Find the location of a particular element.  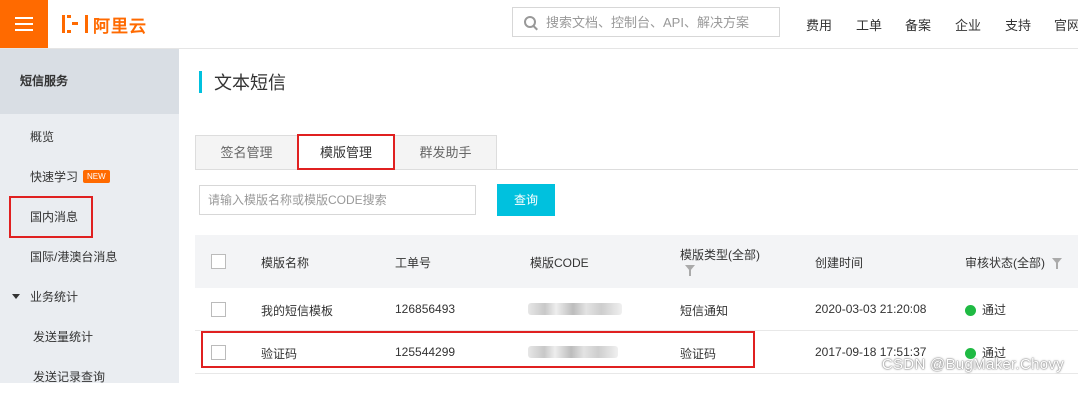

sidebar-item-send-volume: 发送量统计 is located at coordinates (89, 337).